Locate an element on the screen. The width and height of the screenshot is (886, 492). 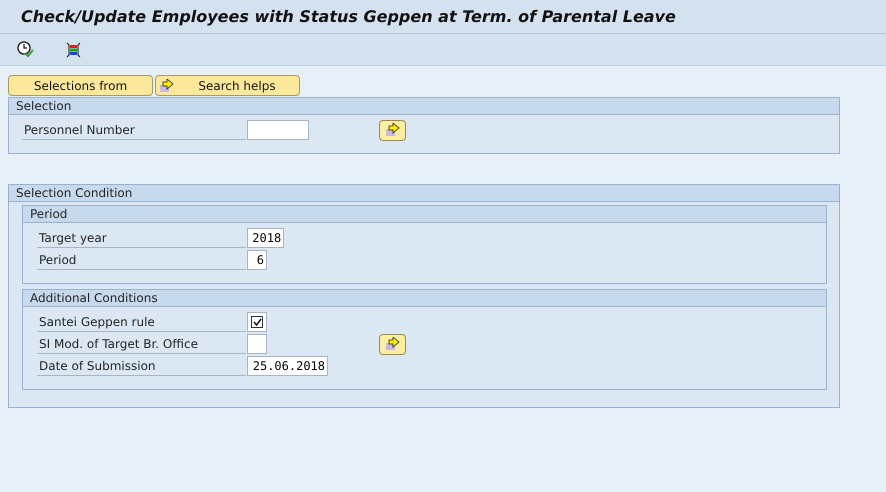
color-bars-icon is located at coordinates (73, 50).